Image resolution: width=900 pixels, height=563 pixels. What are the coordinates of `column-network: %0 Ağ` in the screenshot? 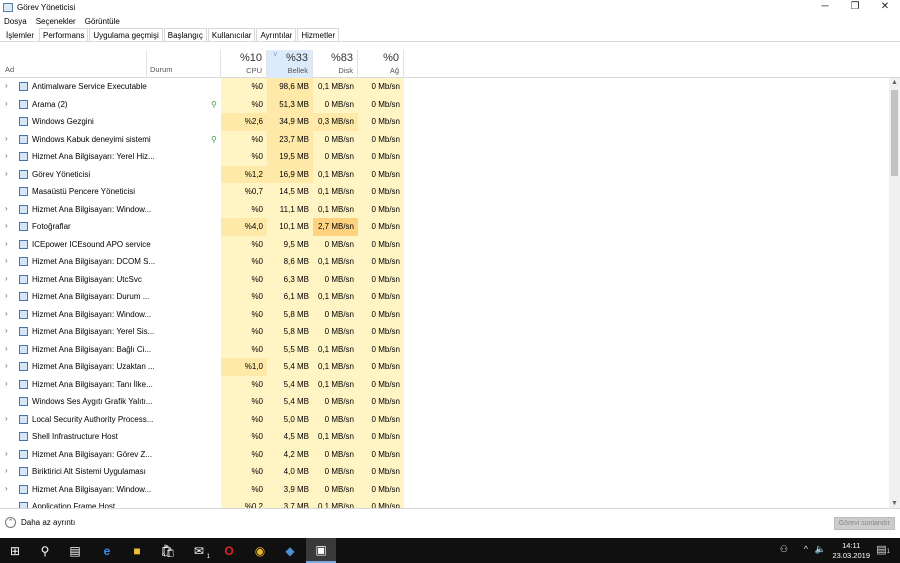 It's located at (381, 64).